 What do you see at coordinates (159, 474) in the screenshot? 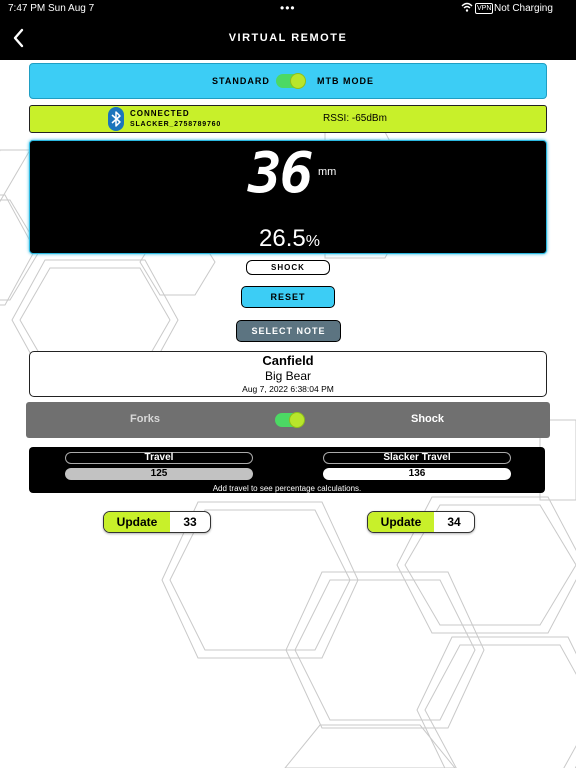
I see `travel-value-field: 125` at bounding box center [159, 474].